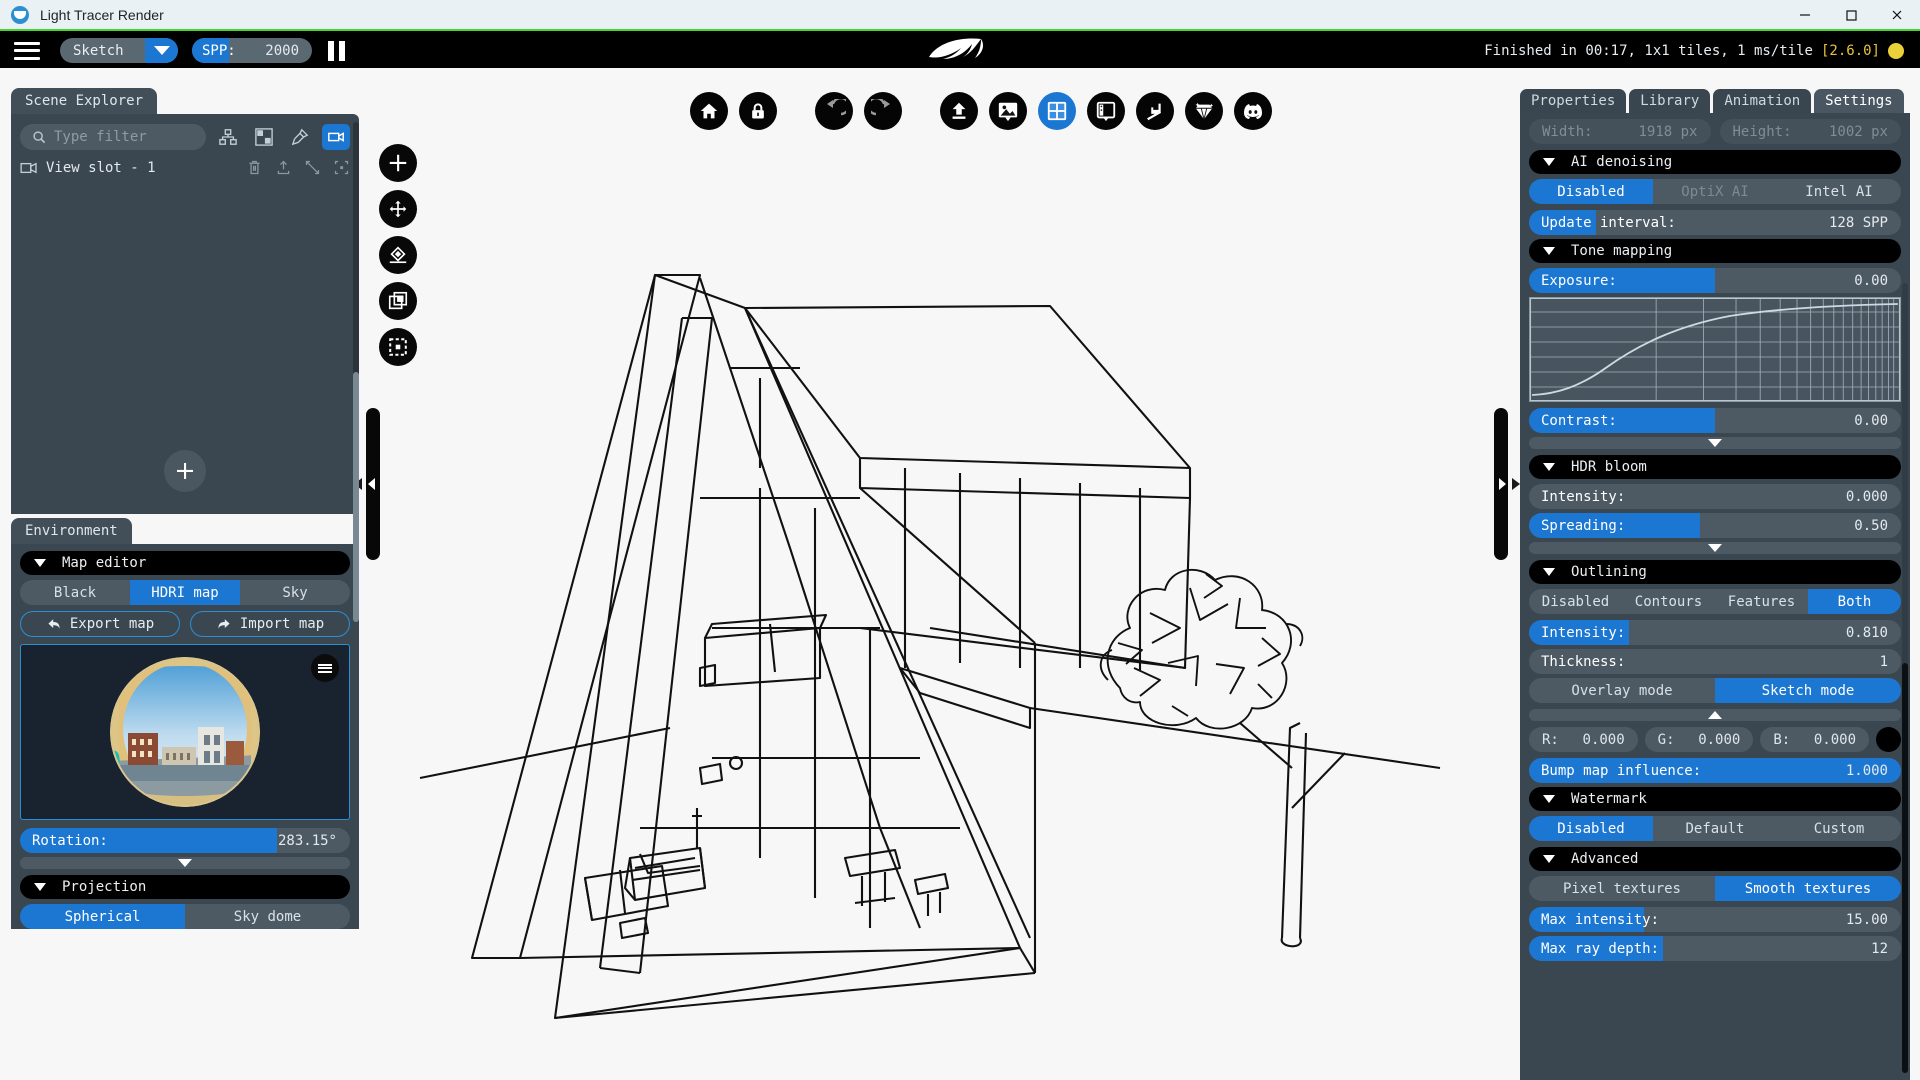 Image resolution: width=1920 pixels, height=1080 pixels. What do you see at coordinates (1715, 191) in the screenshot?
I see `denoise-optix: OptiX AI` at bounding box center [1715, 191].